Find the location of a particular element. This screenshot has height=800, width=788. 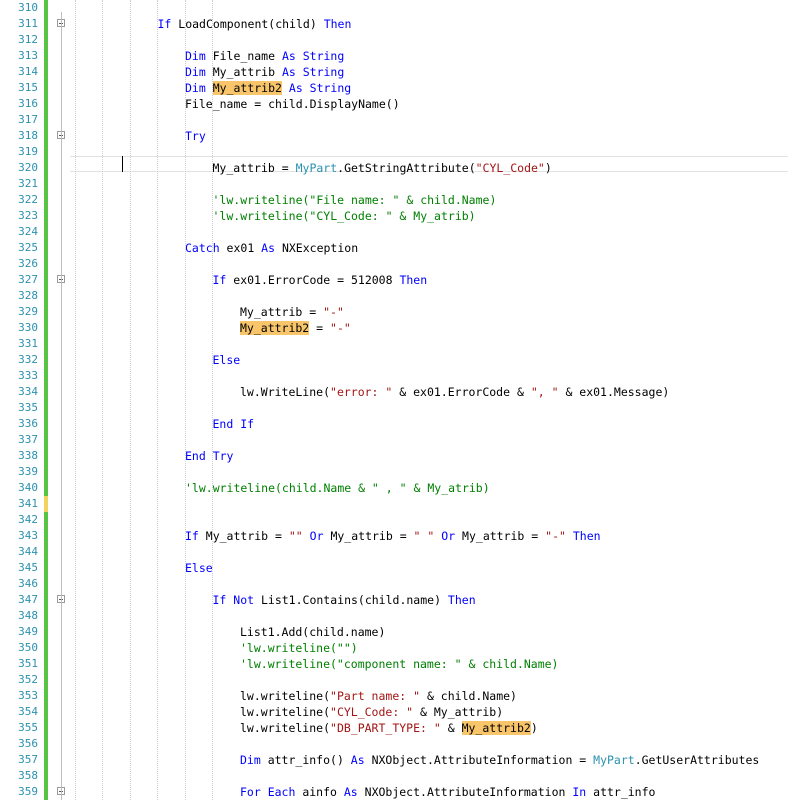

code-text: My_attrib2 = "-" is located at coordinates (295, 328).